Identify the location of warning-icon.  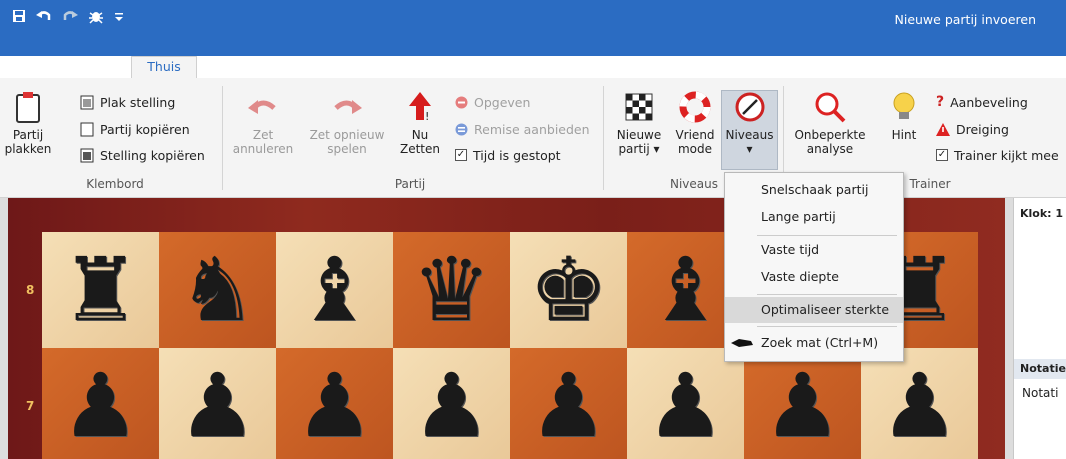
(943, 129).